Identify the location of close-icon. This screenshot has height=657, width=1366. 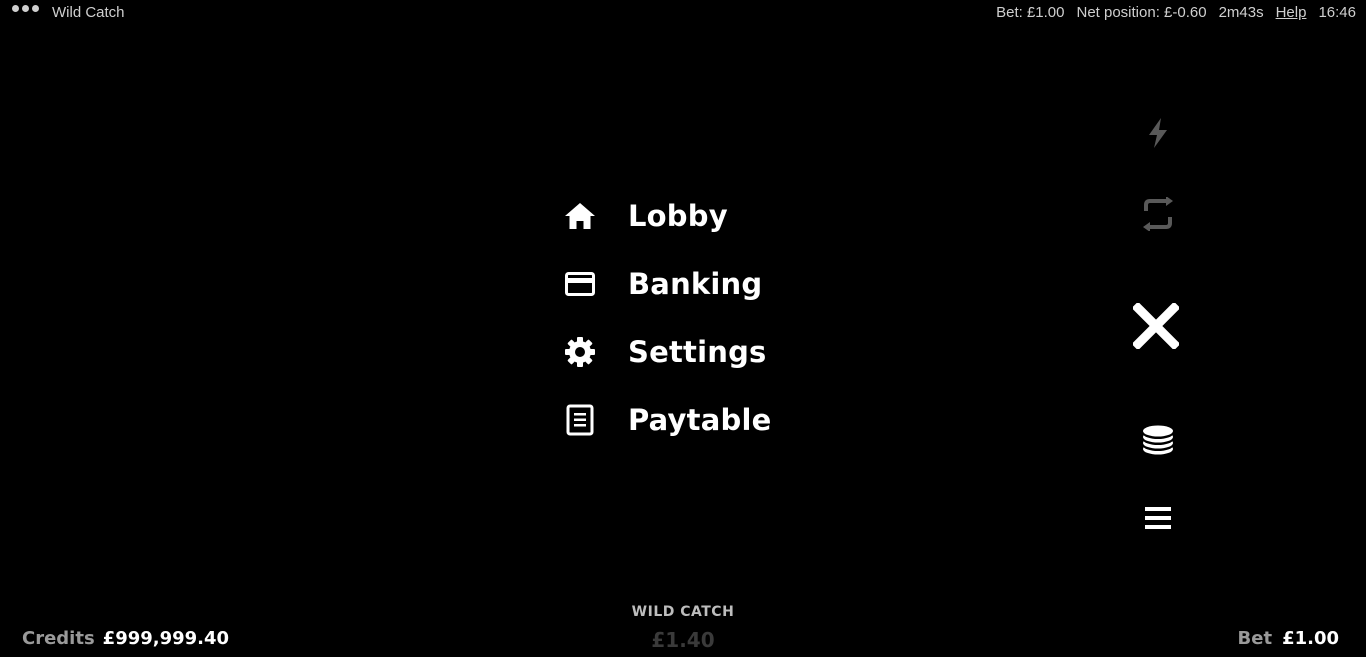
(1156, 326).